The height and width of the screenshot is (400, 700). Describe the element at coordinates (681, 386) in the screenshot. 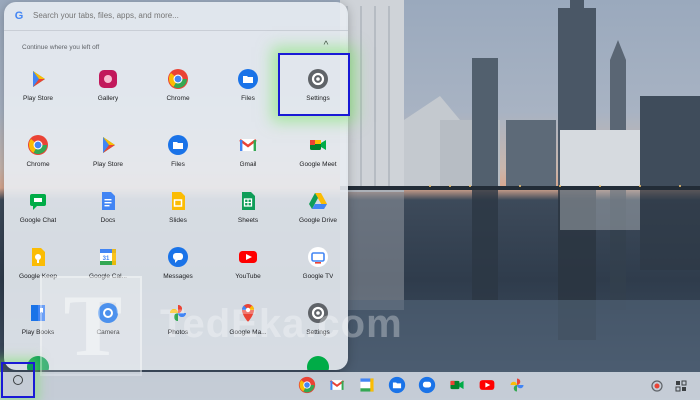

I see `quick-settings-icon` at that location.